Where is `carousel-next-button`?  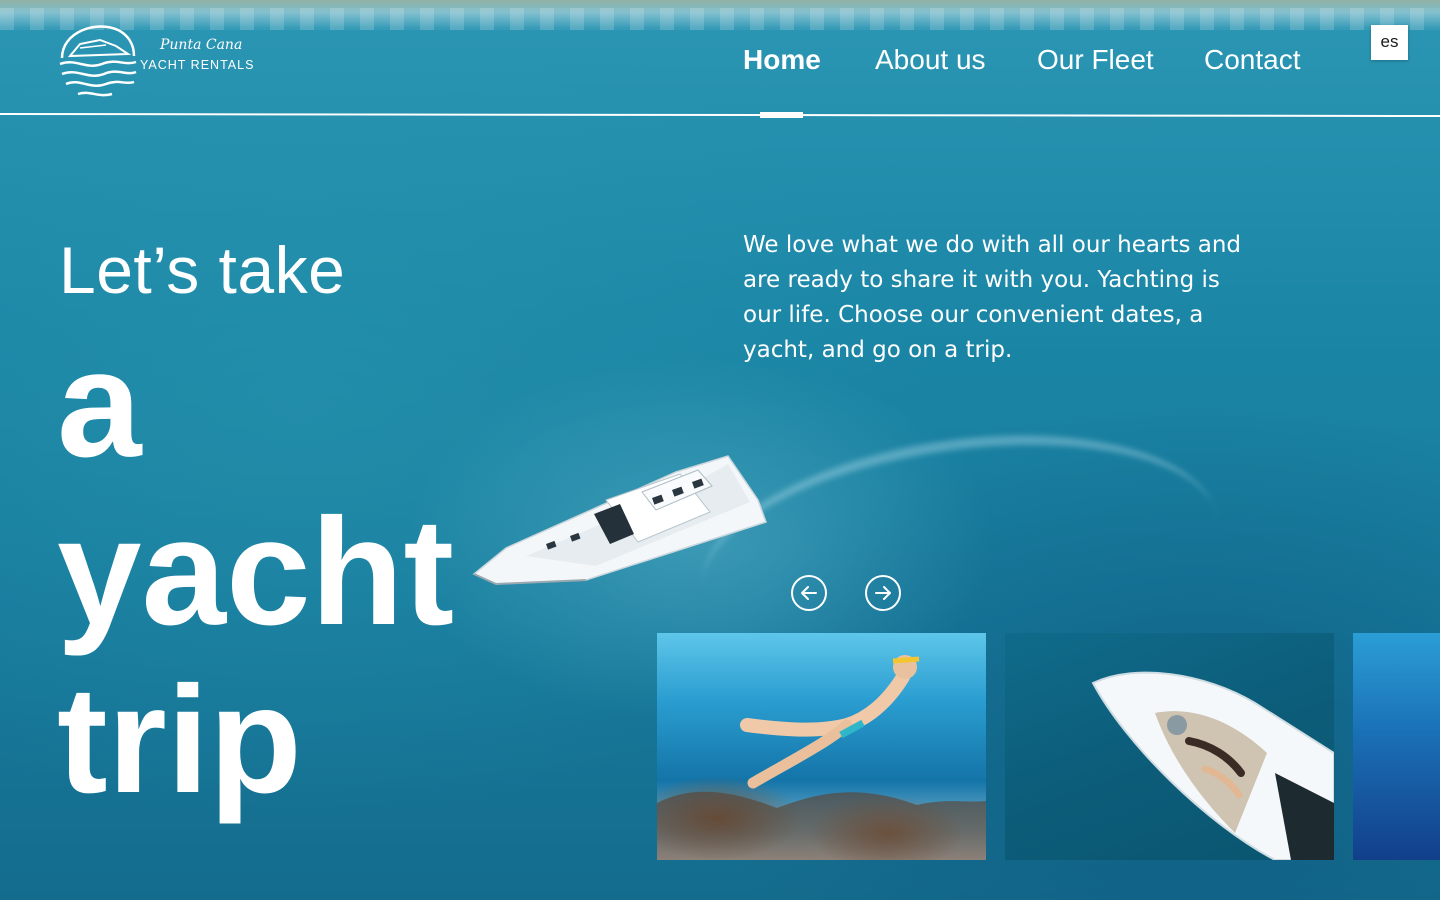
carousel-next-button is located at coordinates (883, 593).